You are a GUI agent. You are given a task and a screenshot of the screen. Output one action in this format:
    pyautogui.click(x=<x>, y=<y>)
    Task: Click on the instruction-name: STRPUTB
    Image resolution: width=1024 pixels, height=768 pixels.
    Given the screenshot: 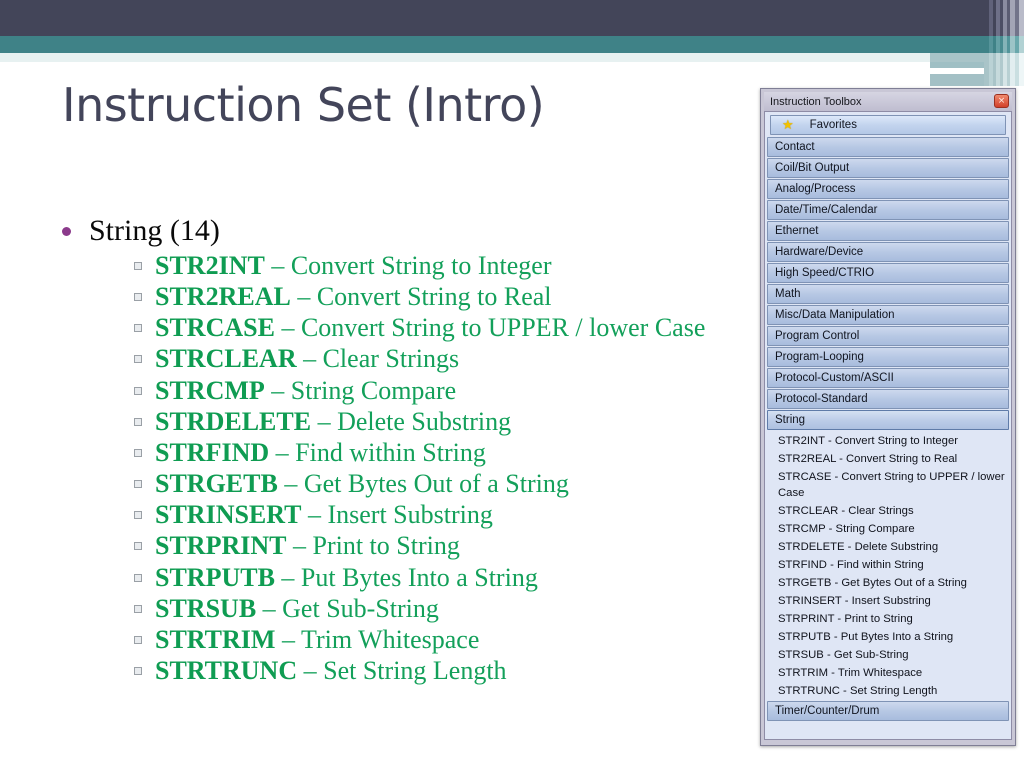 What is the action you would take?
    pyautogui.click(x=215, y=577)
    